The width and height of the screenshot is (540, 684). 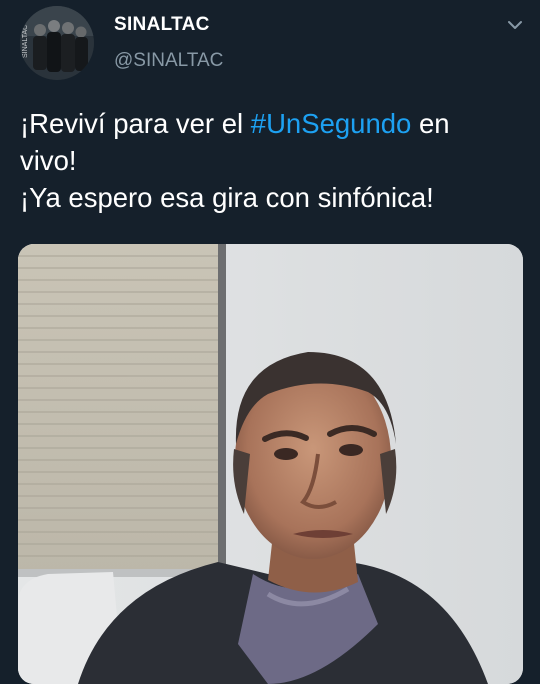 I want to click on tweet-text-part: ¡Reviví para ver el, so click(x=135, y=123).